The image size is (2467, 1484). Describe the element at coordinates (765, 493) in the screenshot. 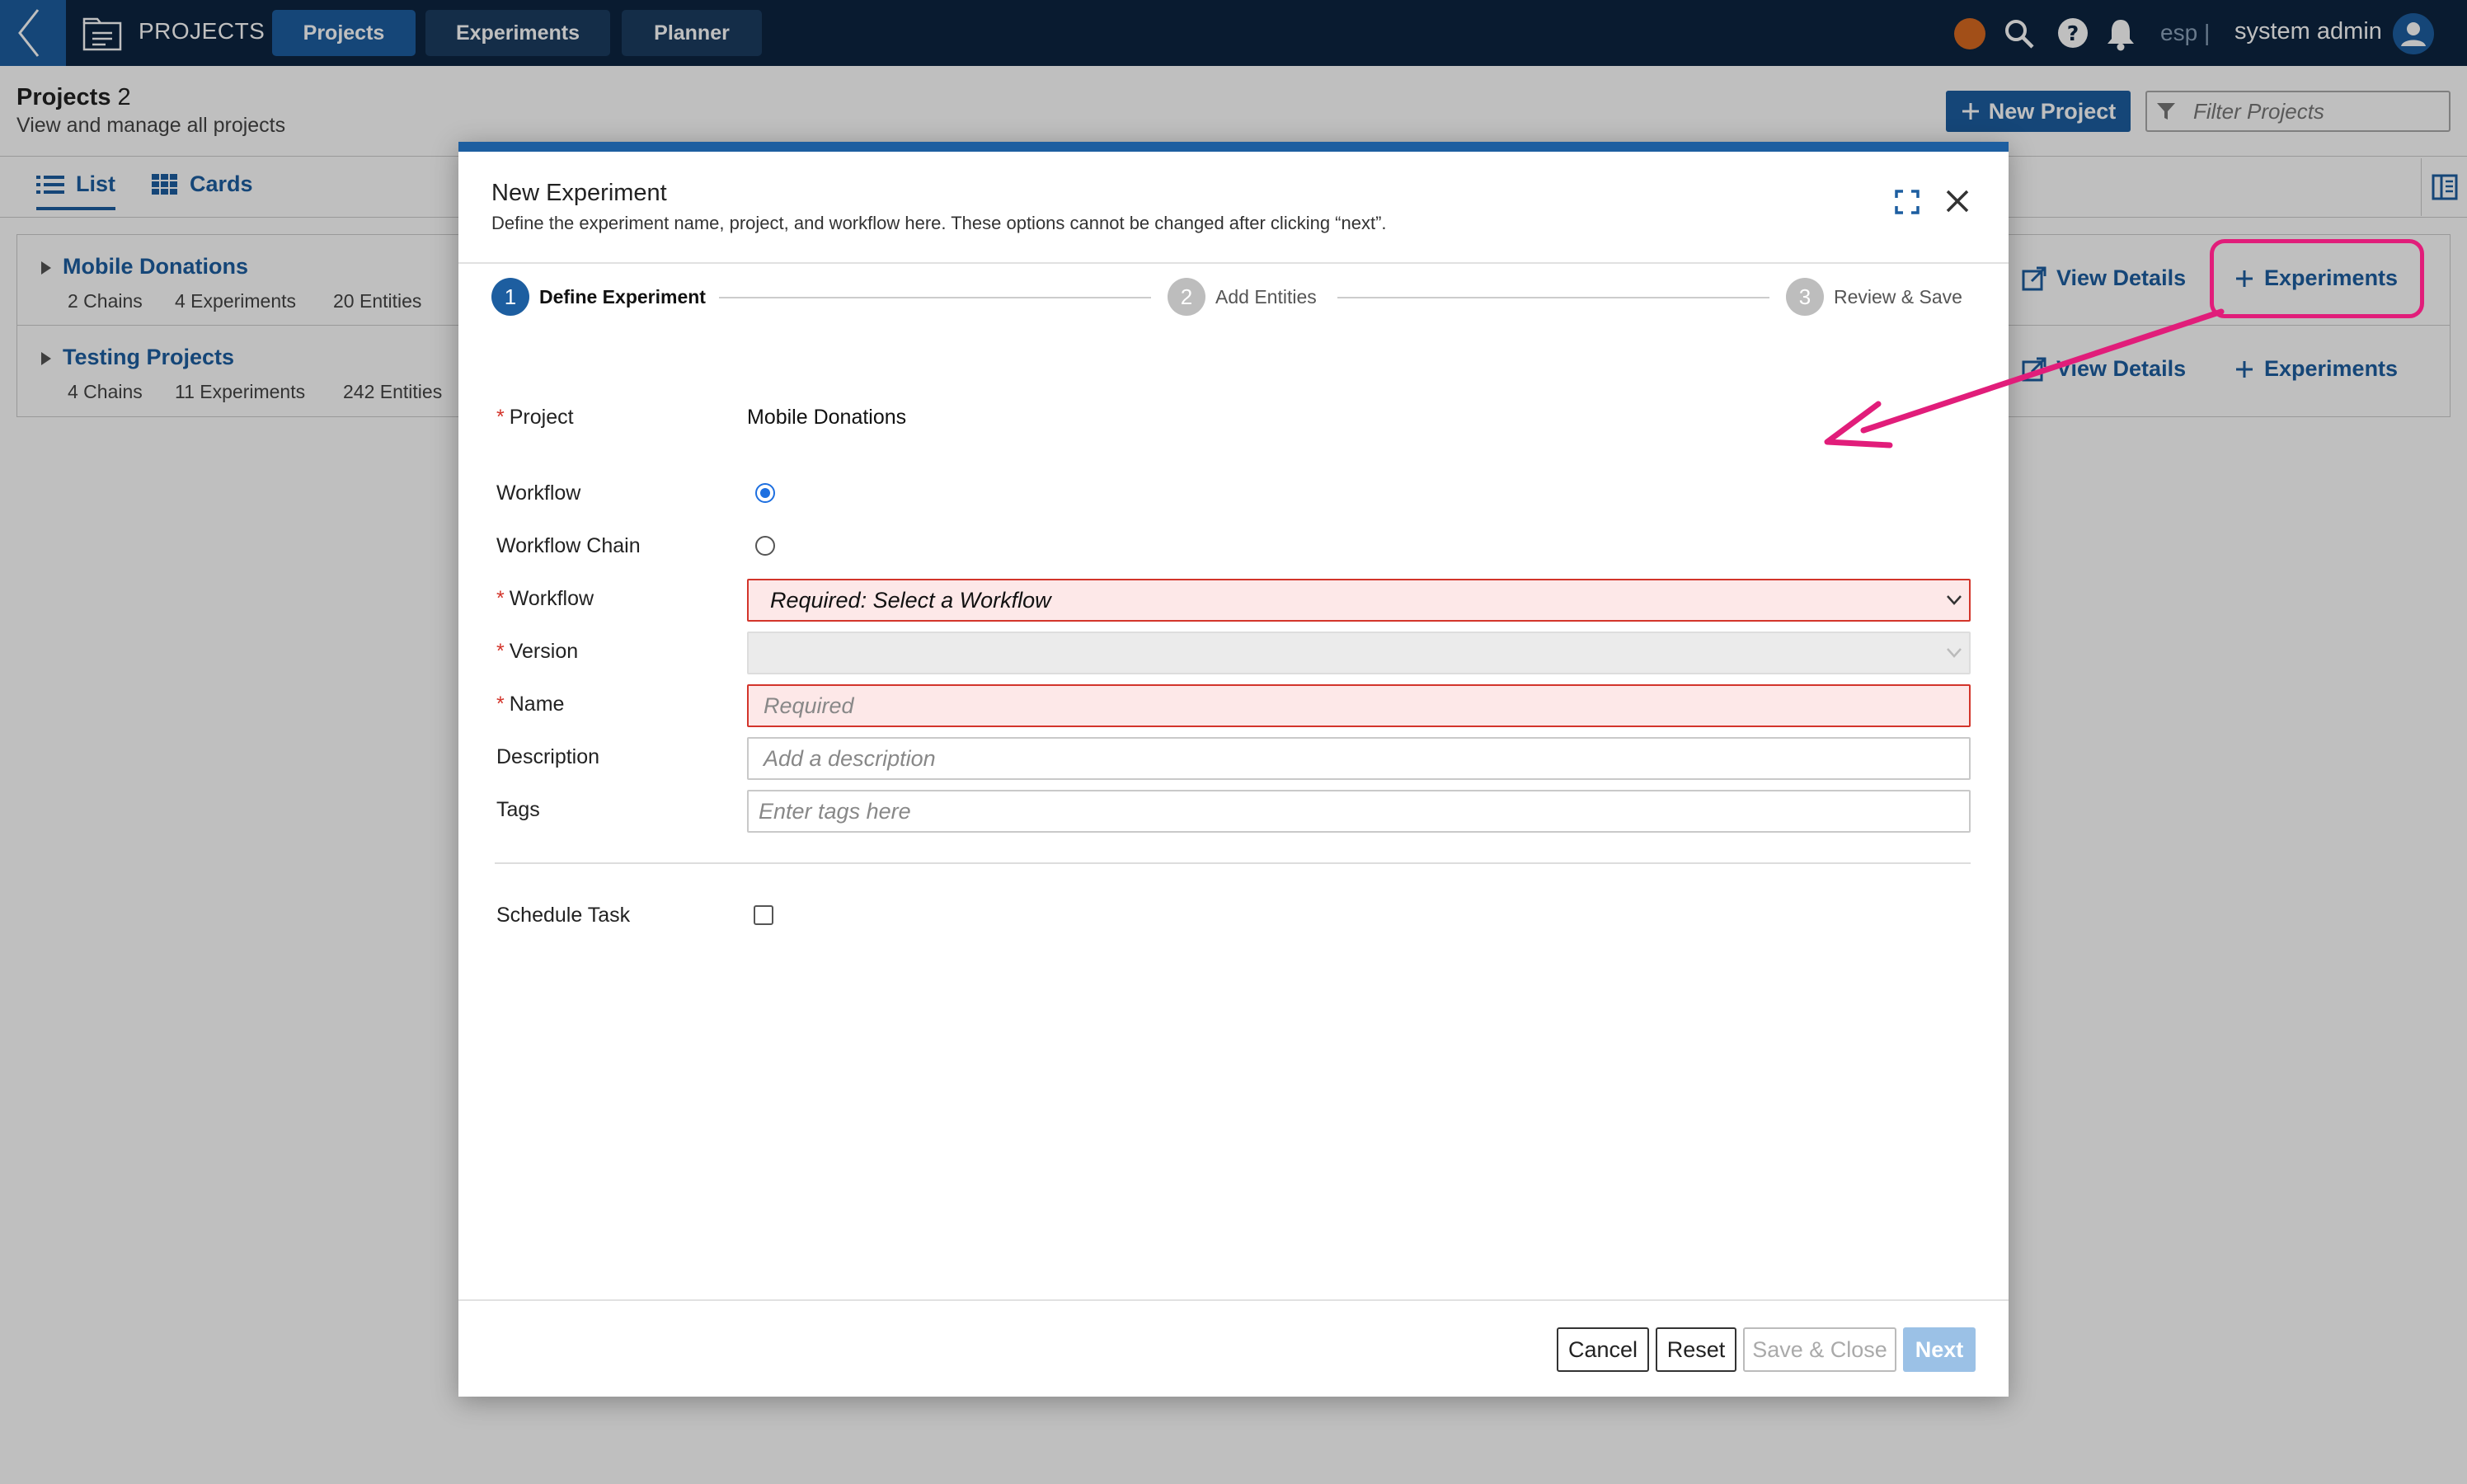

I see `workflow-radio` at that location.